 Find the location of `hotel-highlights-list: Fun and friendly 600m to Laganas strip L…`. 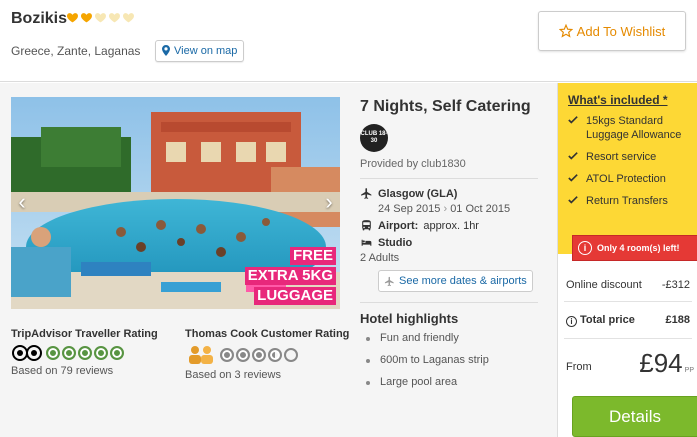

hotel-highlights-list: Fun and friendly 600m to Laganas strip L… is located at coordinates (449, 360).